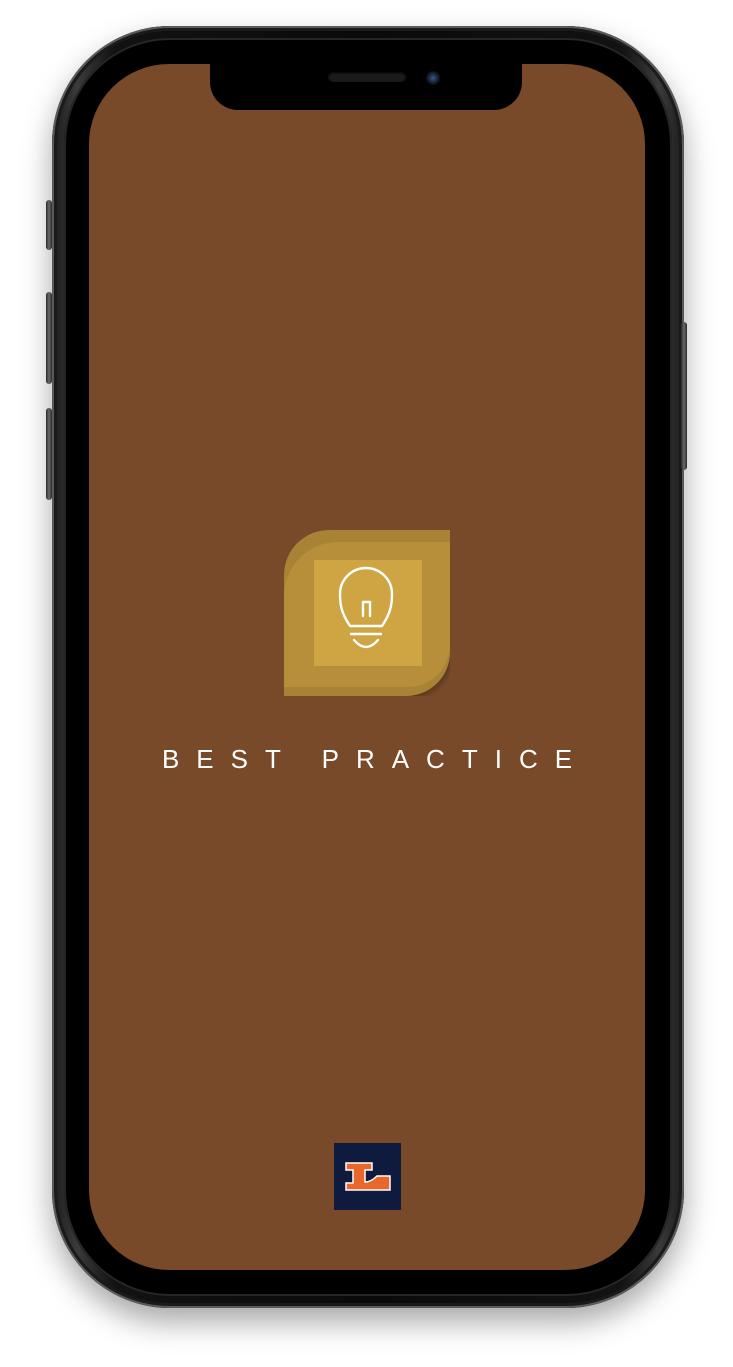 This screenshot has width=733, height=1367. What do you see at coordinates (366, 86) in the screenshot?
I see `notch` at bounding box center [366, 86].